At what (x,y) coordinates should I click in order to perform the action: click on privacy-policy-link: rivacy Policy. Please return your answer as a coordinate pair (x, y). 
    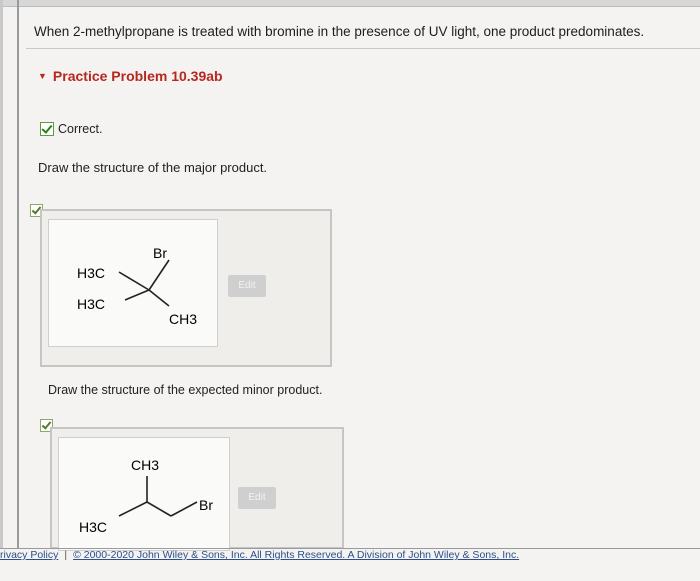
    Looking at the image, I should click on (29, 555).